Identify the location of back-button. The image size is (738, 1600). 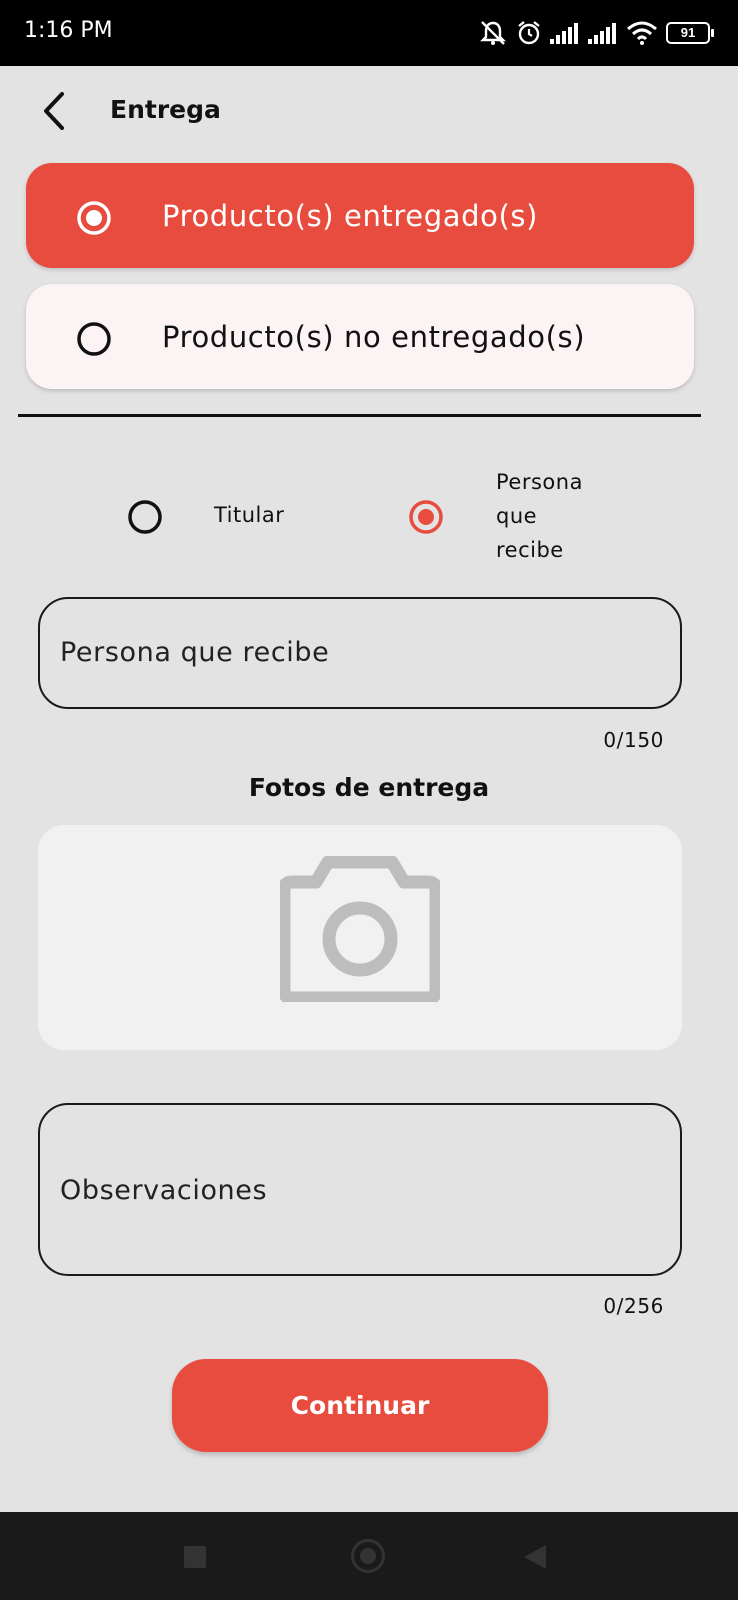
(54, 111).